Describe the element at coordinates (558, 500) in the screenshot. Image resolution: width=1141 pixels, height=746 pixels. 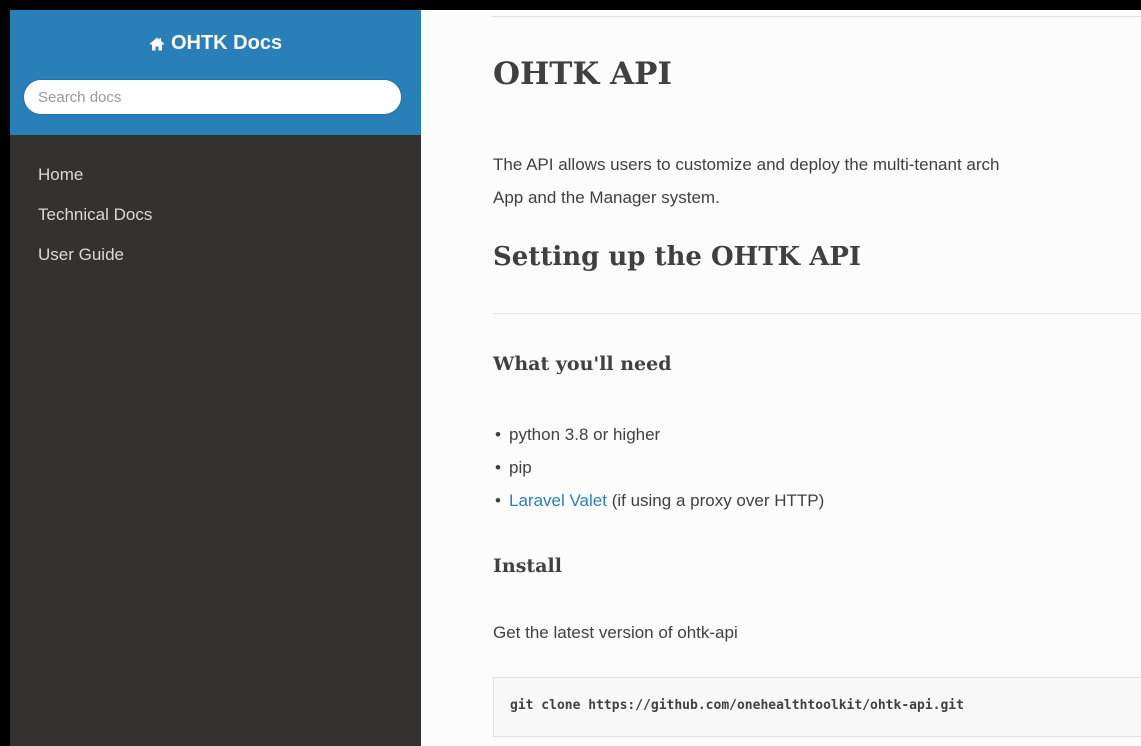
I see `laravel-valet-link: Laravel Valet` at that location.